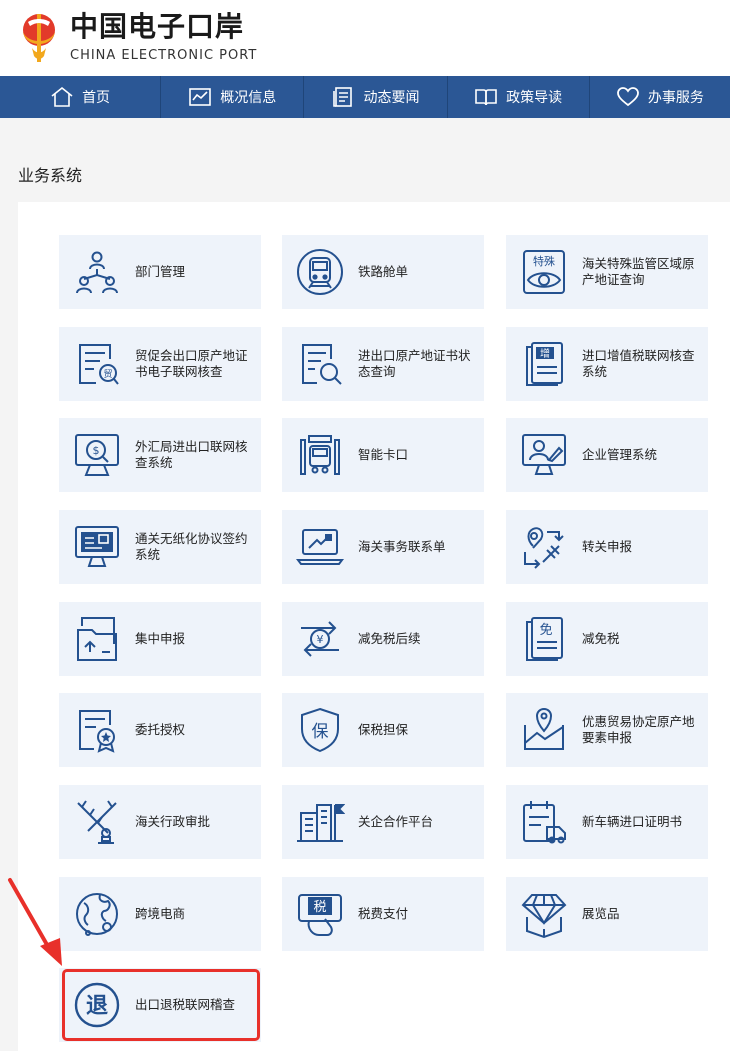  I want to click on system-card-admin-approval: 海关行政审批, so click(160, 822).